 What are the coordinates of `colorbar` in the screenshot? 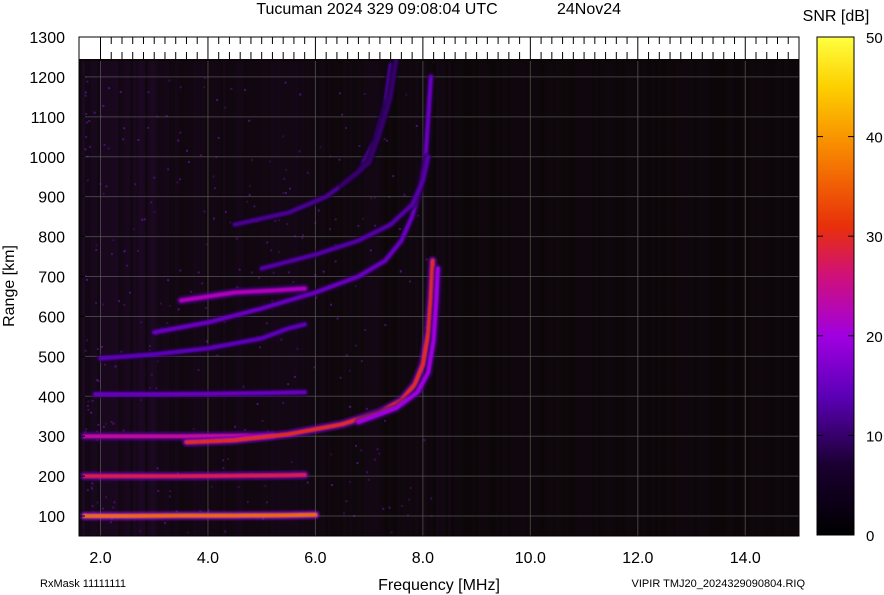 It's located at (835, 286).